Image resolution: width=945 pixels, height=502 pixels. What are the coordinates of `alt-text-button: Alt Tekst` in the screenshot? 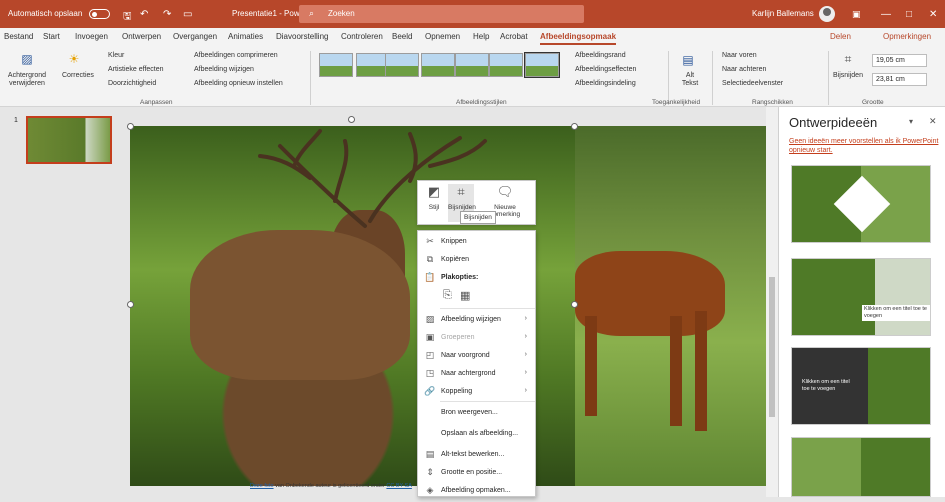 It's located at (690, 80).